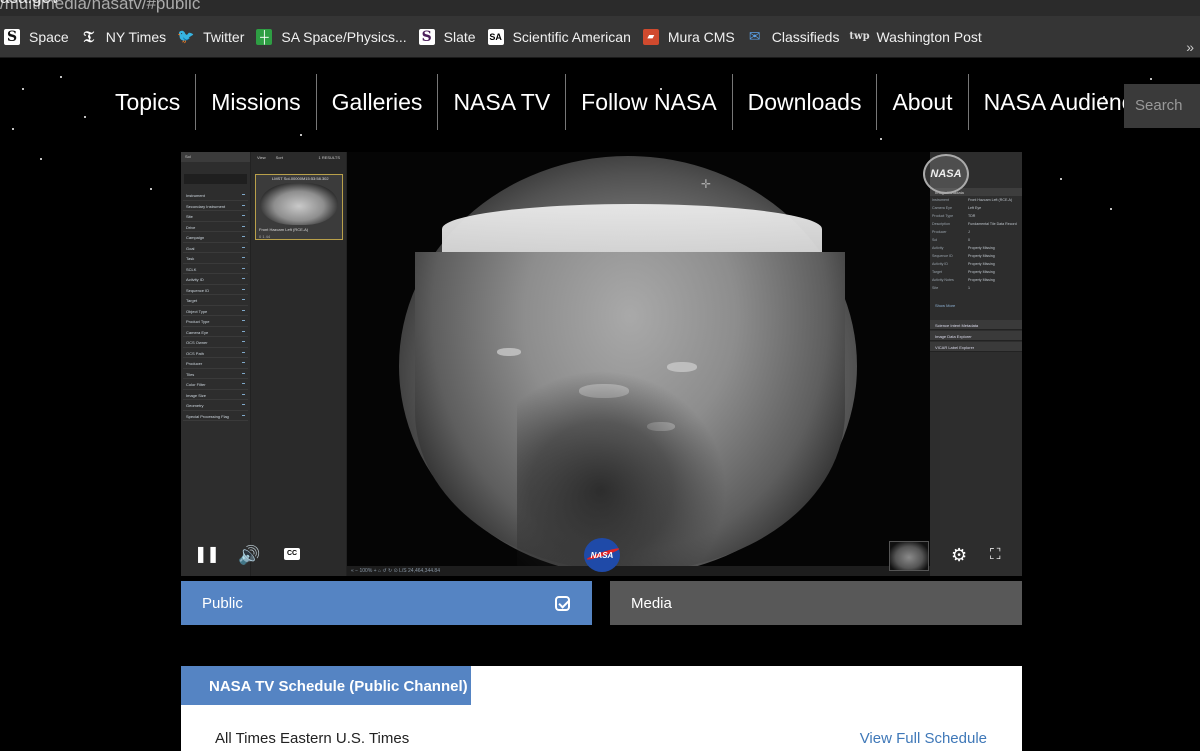 Image resolution: width=1200 pixels, height=751 pixels. What do you see at coordinates (215, 290) in the screenshot?
I see `filter-row: Sequence ID` at bounding box center [215, 290].